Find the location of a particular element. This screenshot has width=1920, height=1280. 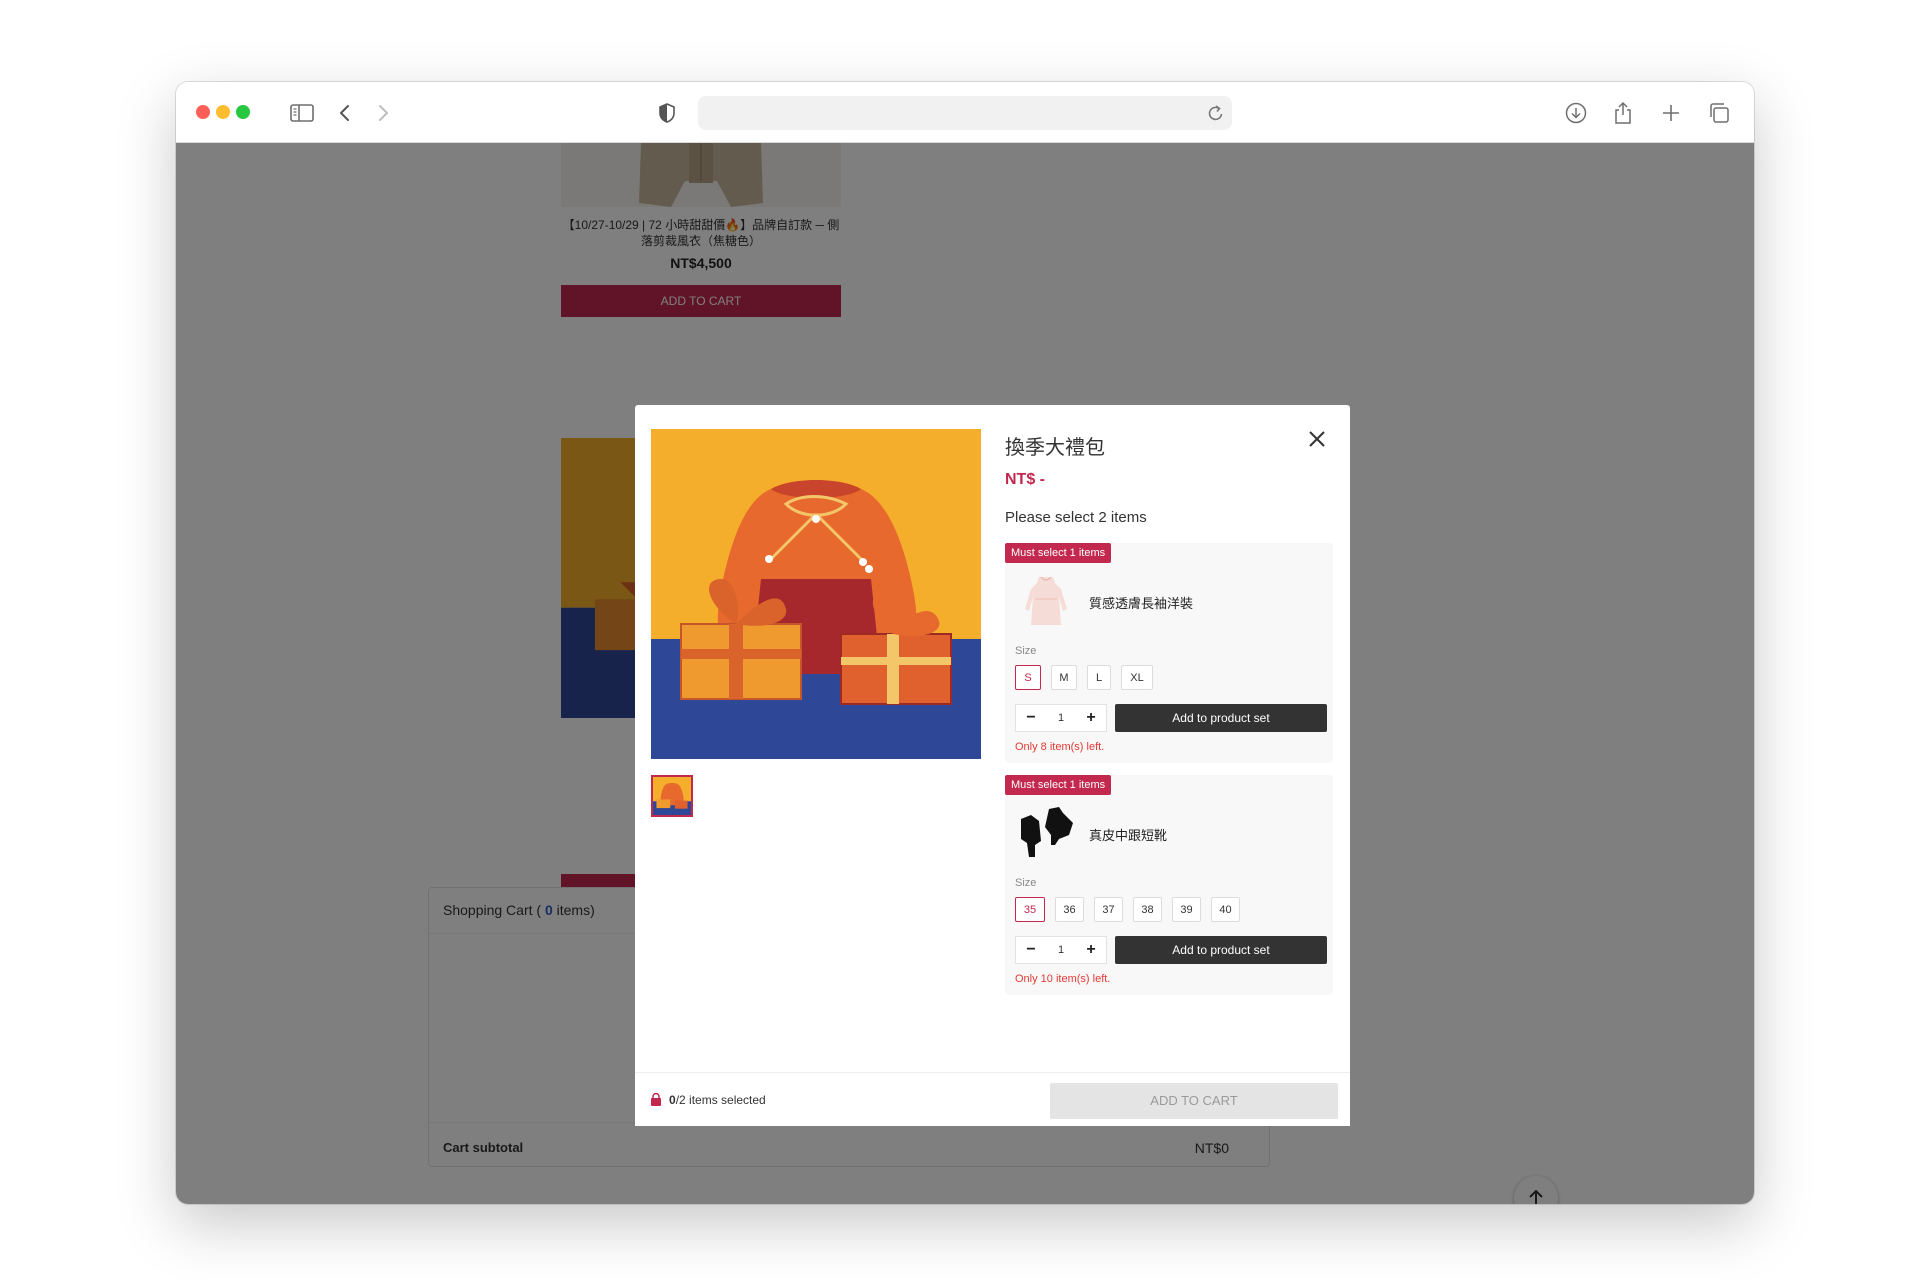

selected-count-suffix: /2 items selected is located at coordinates (720, 1100).